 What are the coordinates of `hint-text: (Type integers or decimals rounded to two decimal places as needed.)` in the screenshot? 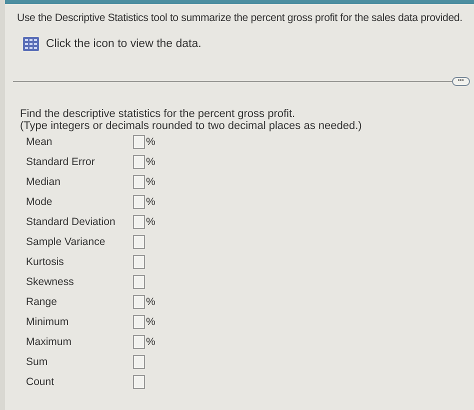 It's located at (191, 126).